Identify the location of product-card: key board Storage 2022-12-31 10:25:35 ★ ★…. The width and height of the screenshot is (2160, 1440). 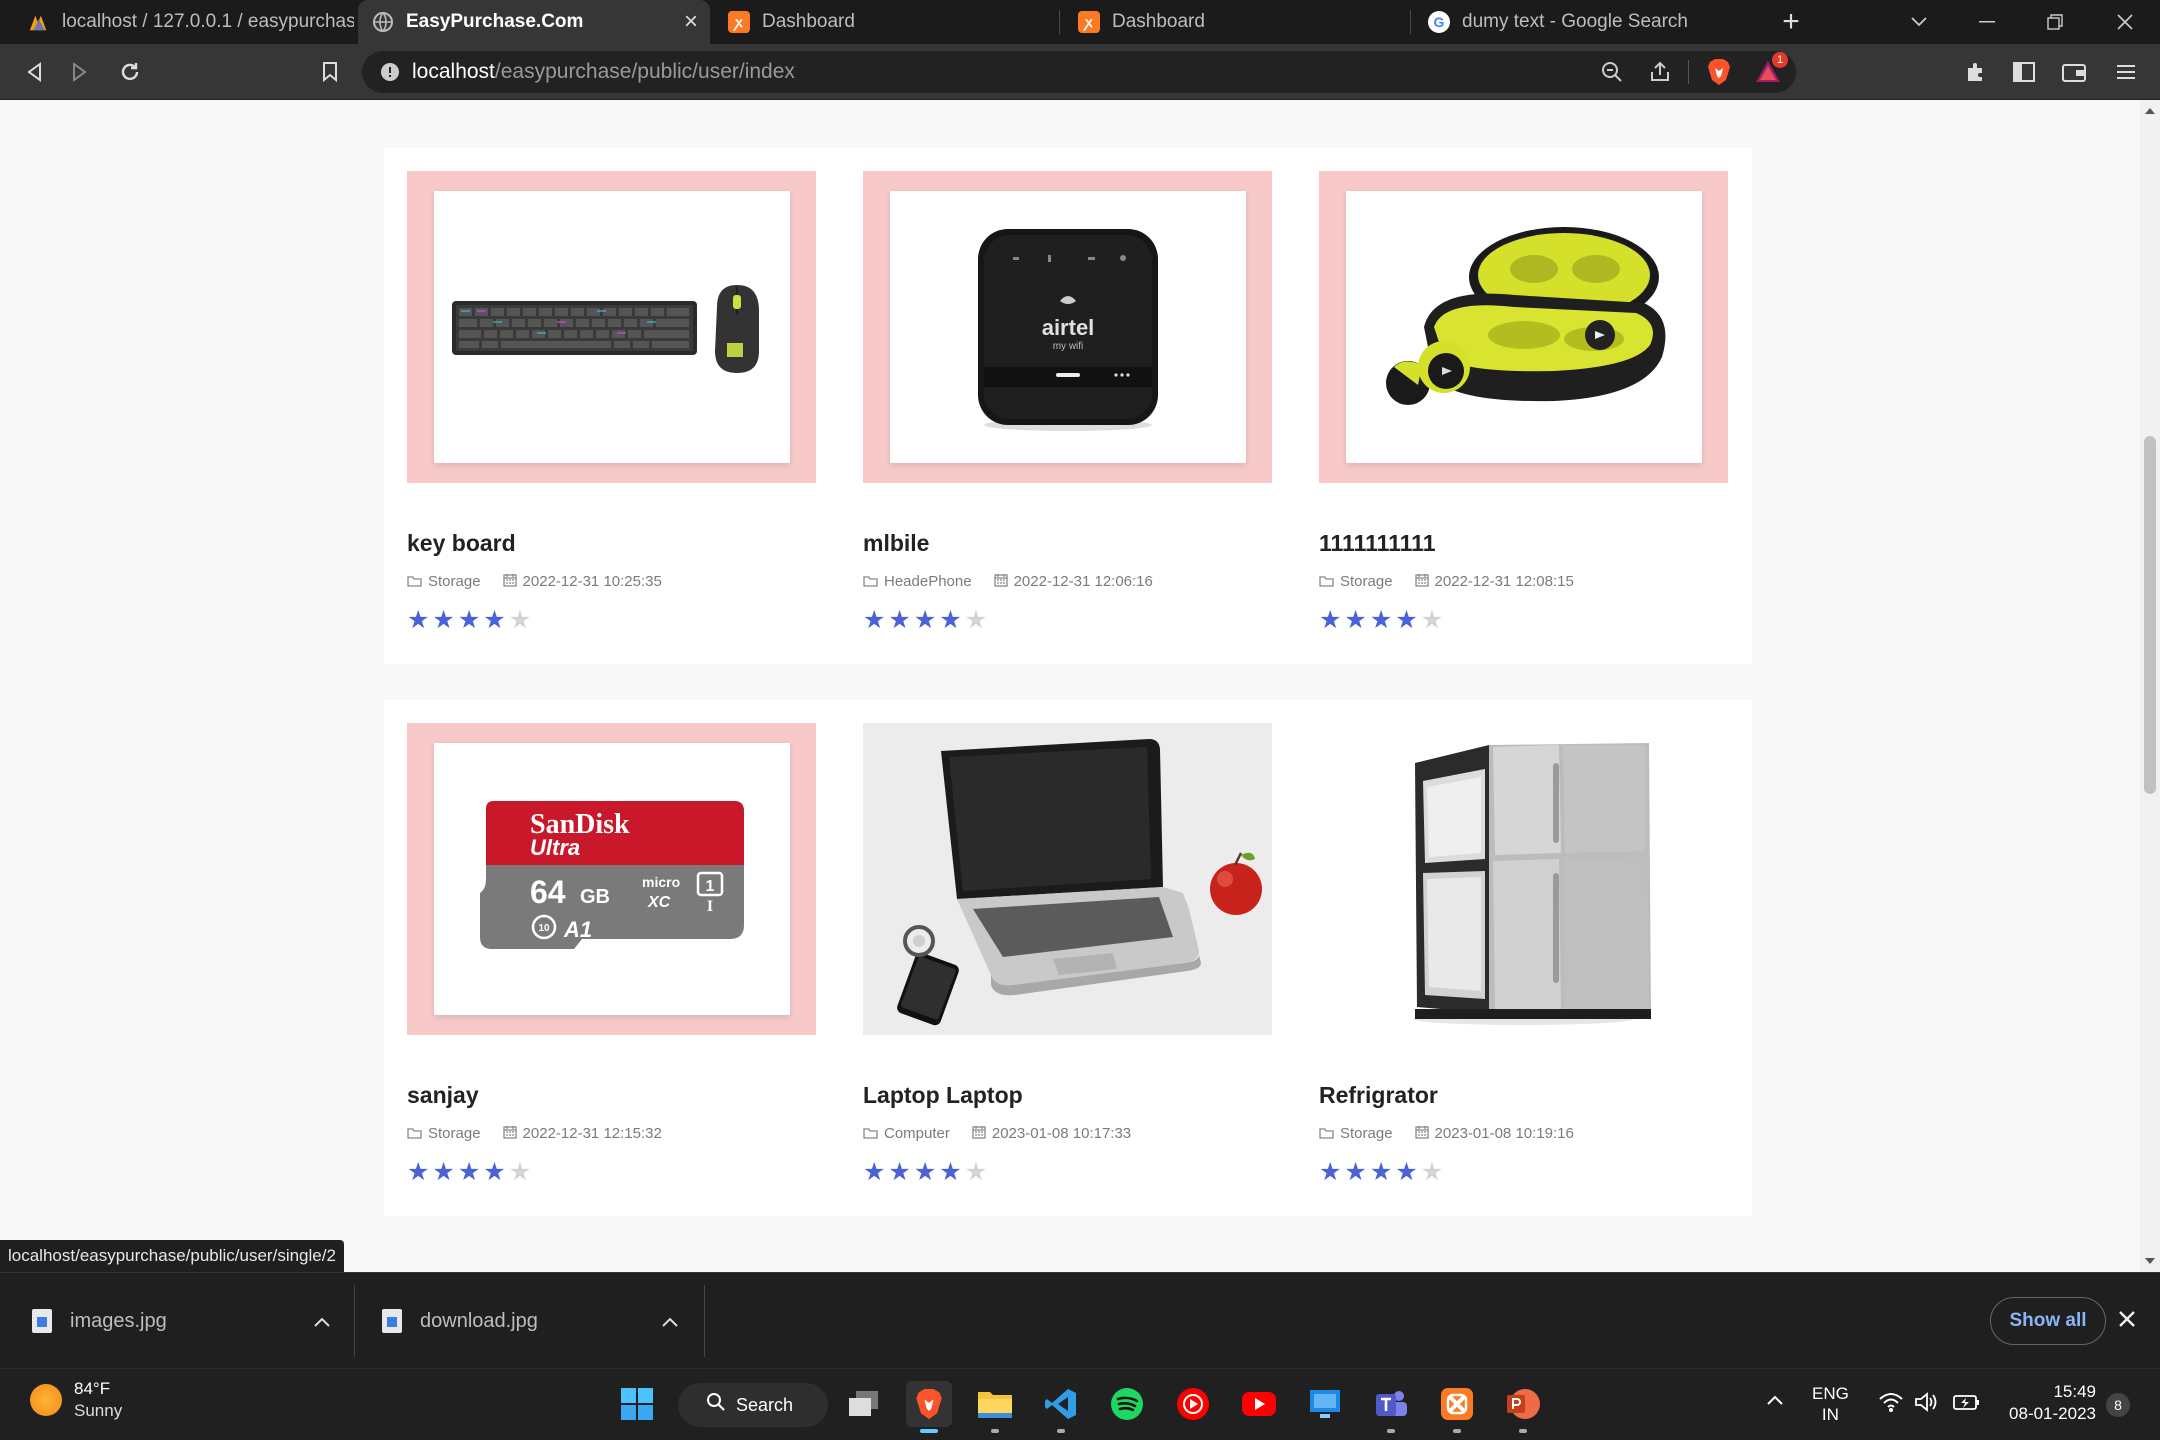
(612, 406).